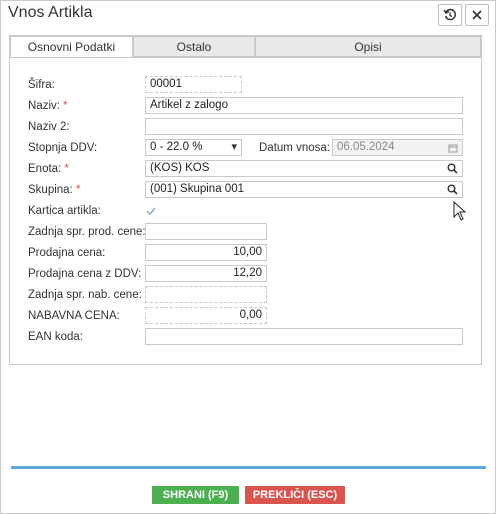  What do you see at coordinates (193, 84) in the screenshot?
I see `sifra-field: 00001` at bounding box center [193, 84].